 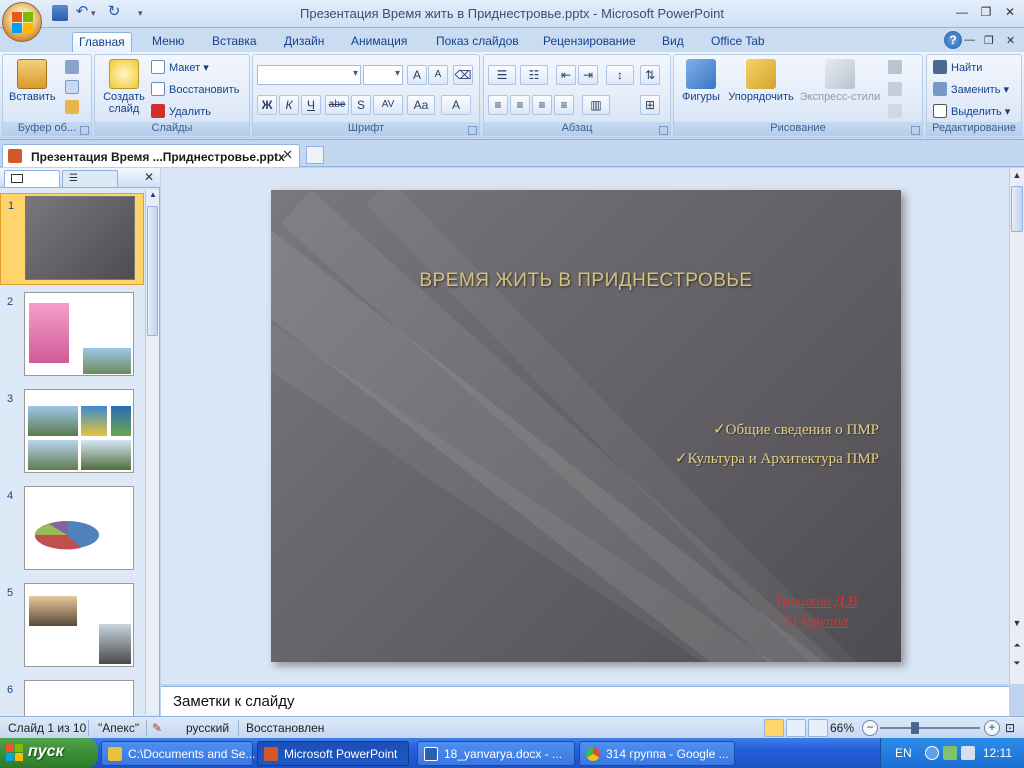 What do you see at coordinates (333, 753) in the screenshot?
I see `task-powerpoint: Microsoft PowerPoint` at bounding box center [333, 753].